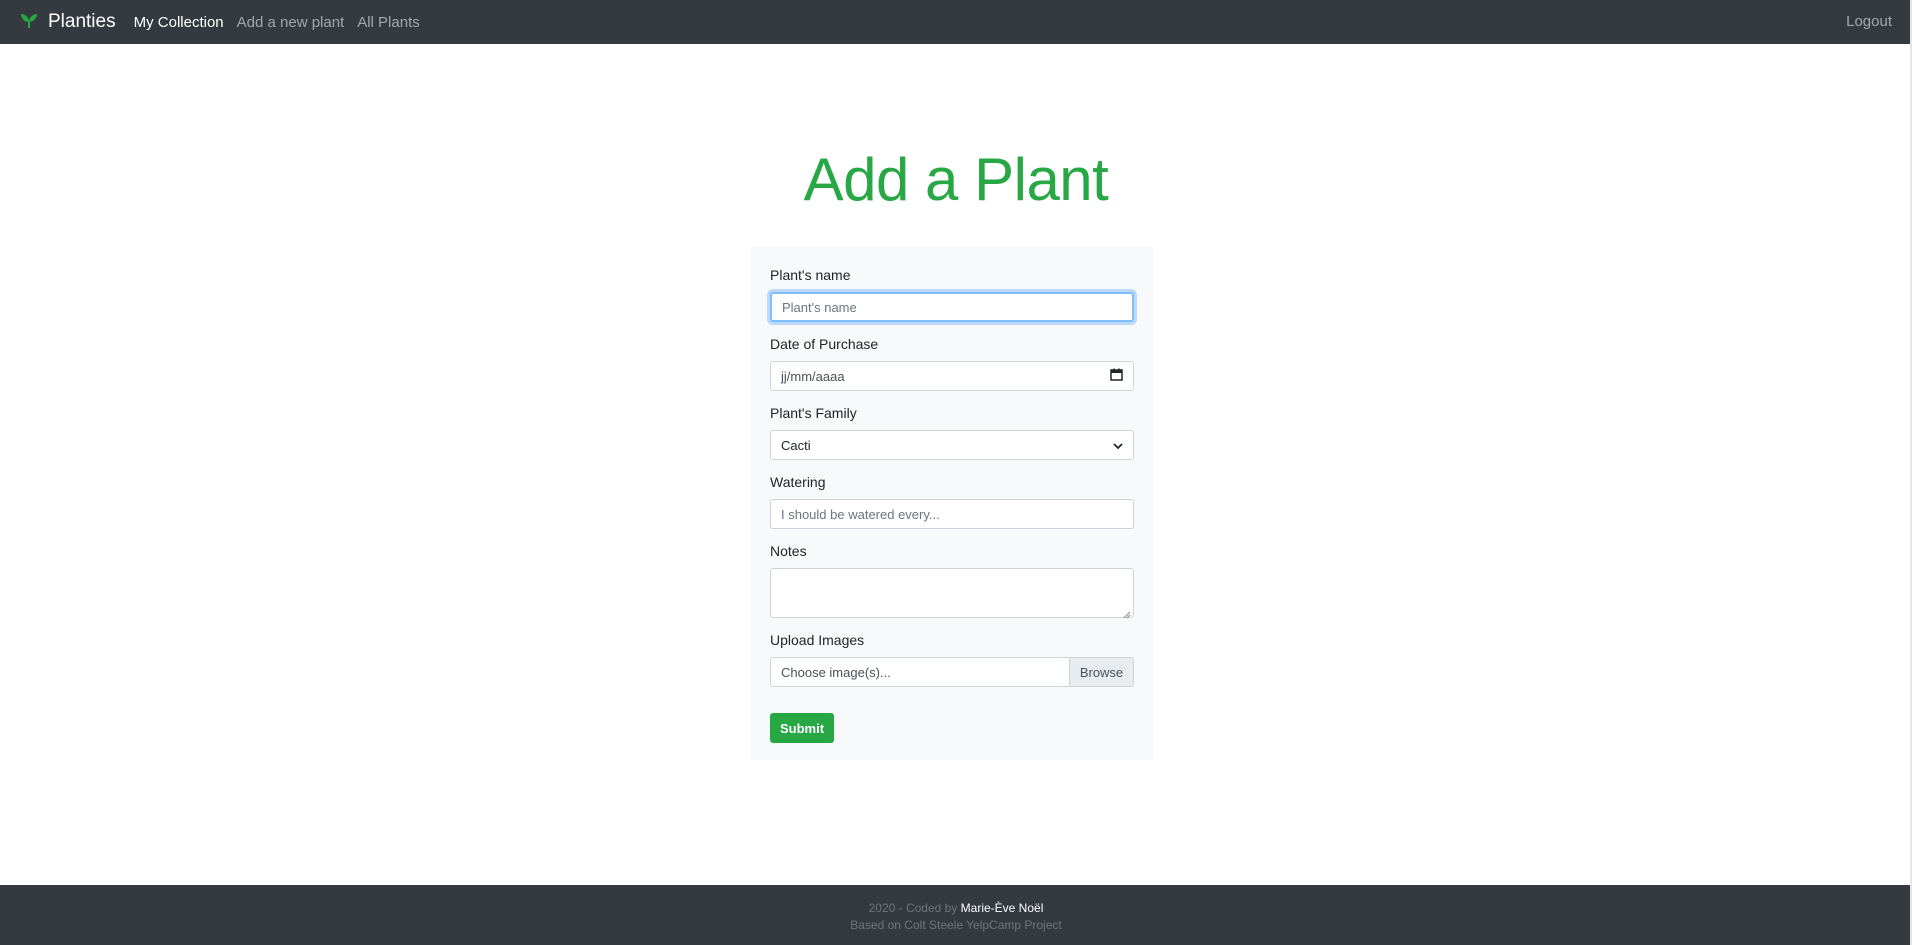 This screenshot has width=1912, height=945. What do you see at coordinates (388, 22) in the screenshot?
I see `nav-link-all-plants: All Plants` at bounding box center [388, 22].